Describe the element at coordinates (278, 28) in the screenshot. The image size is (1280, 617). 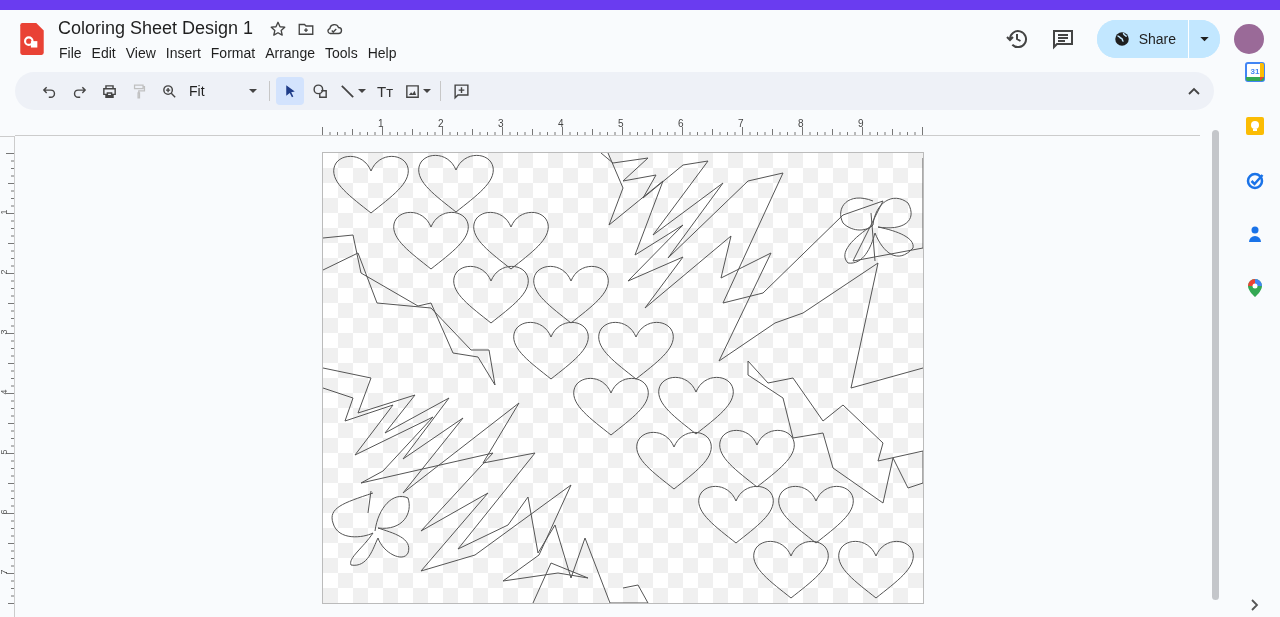
I see `star-icon` at that location.